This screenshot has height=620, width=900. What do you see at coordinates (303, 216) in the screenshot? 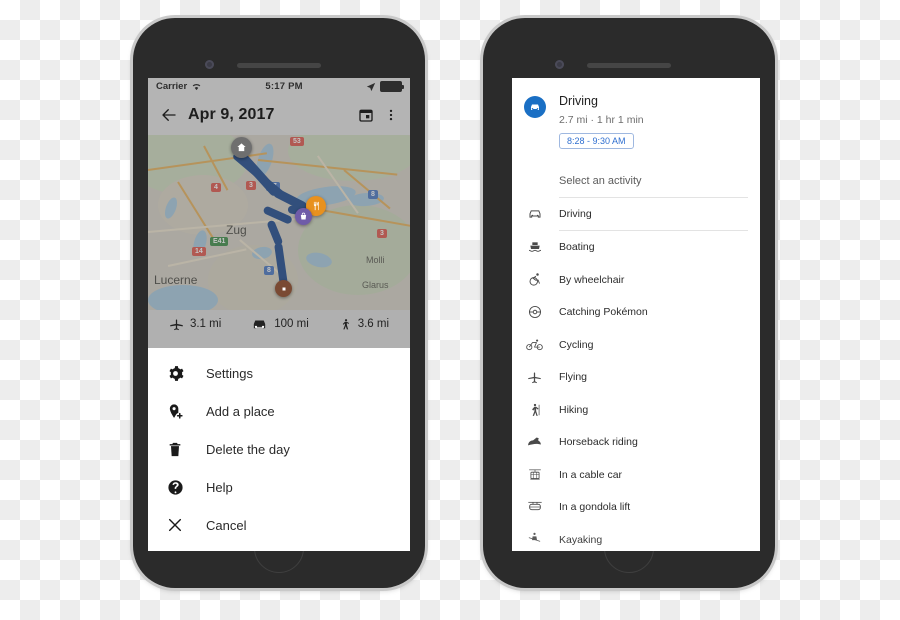
I see `shop-marker` at bounding box center [303, 216].